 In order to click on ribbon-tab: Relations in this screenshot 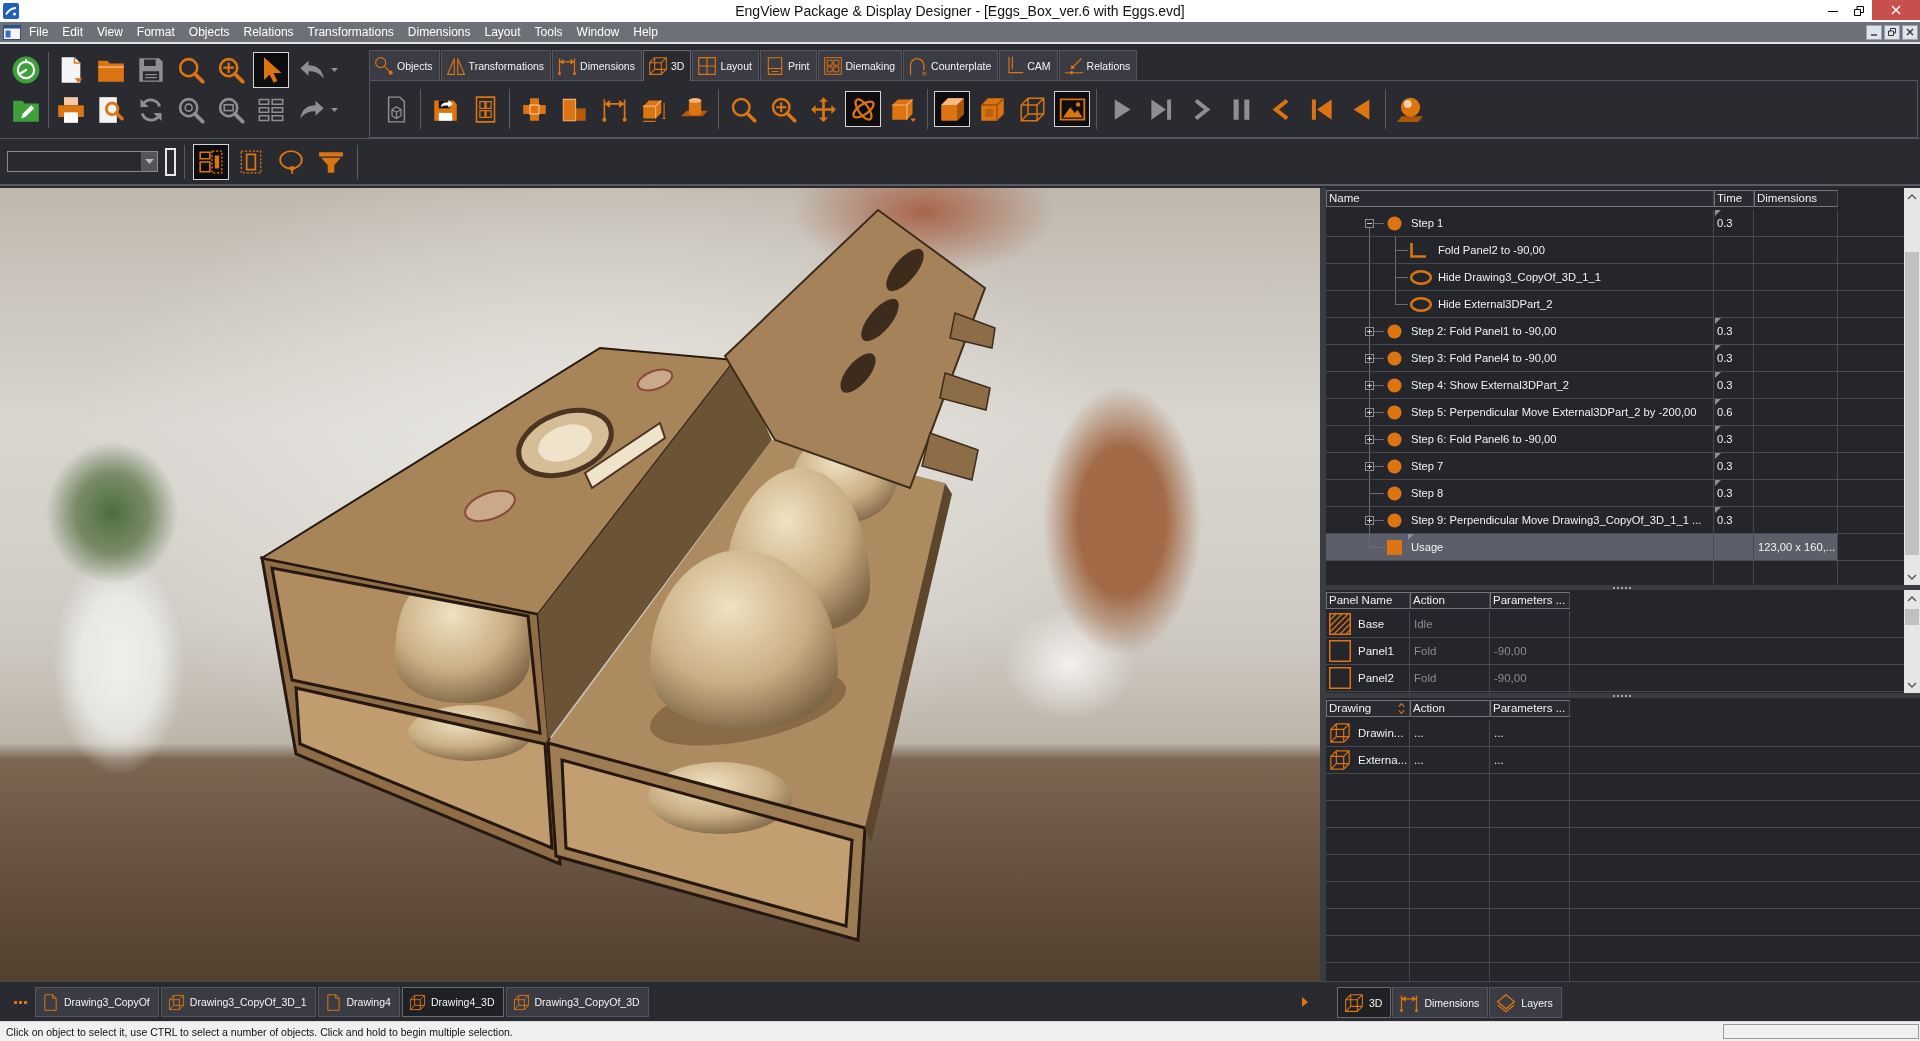, I will do `click(1098, 65)`.